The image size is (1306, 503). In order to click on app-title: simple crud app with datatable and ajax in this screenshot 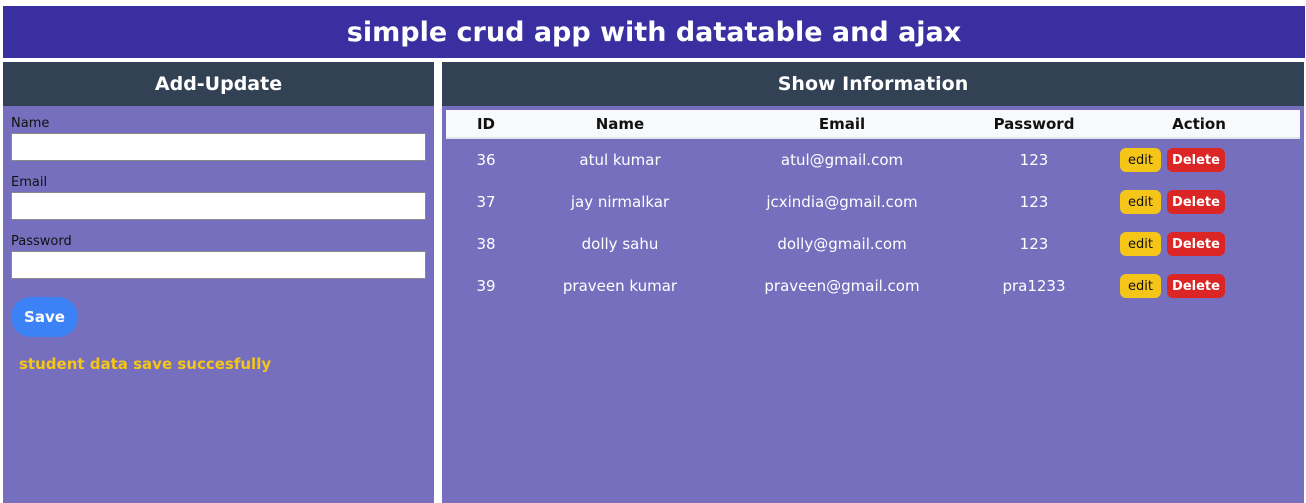, I will do `click(654, 32)`.